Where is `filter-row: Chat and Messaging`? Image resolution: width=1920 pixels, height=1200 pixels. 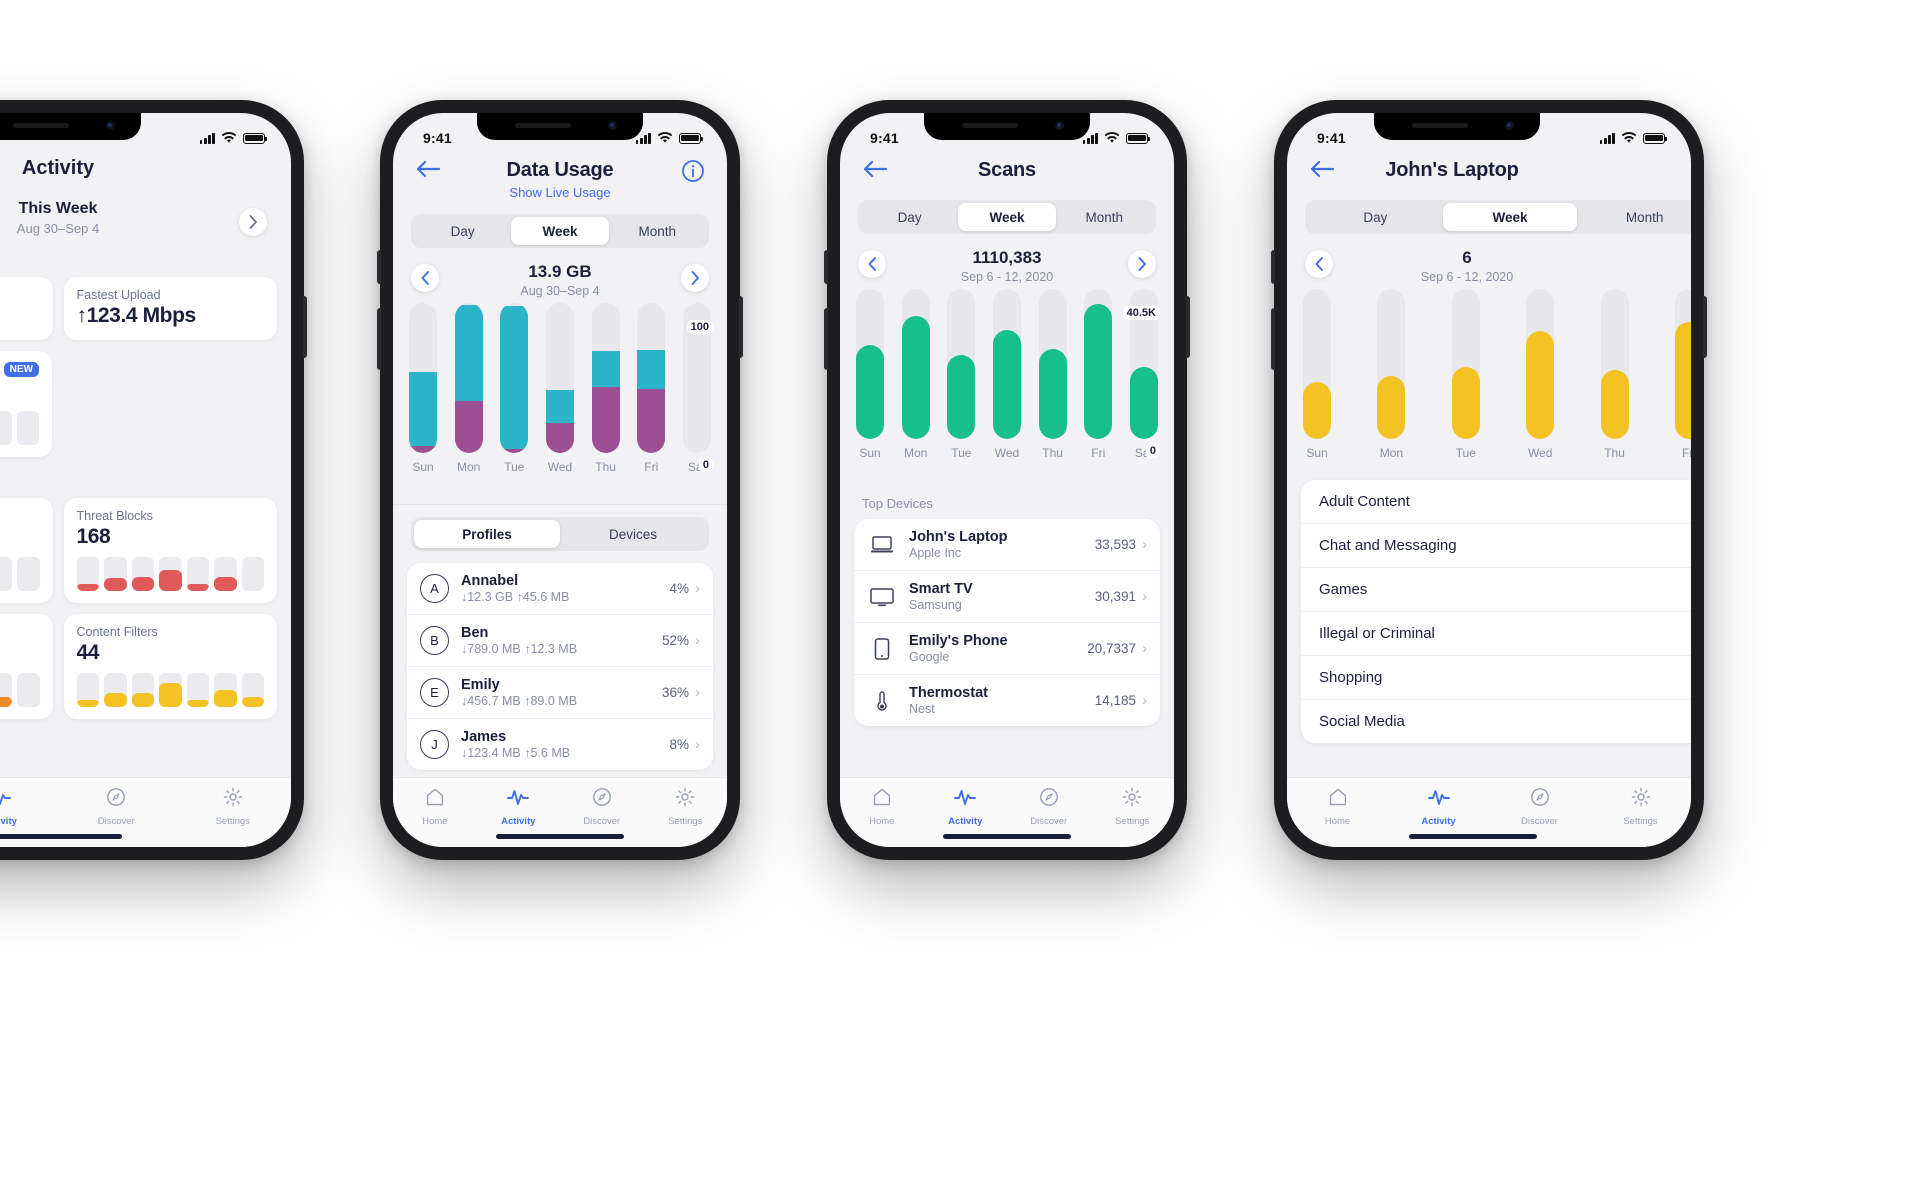
filter-row: Chat and Messaging is located at coordinates (1496, 546).